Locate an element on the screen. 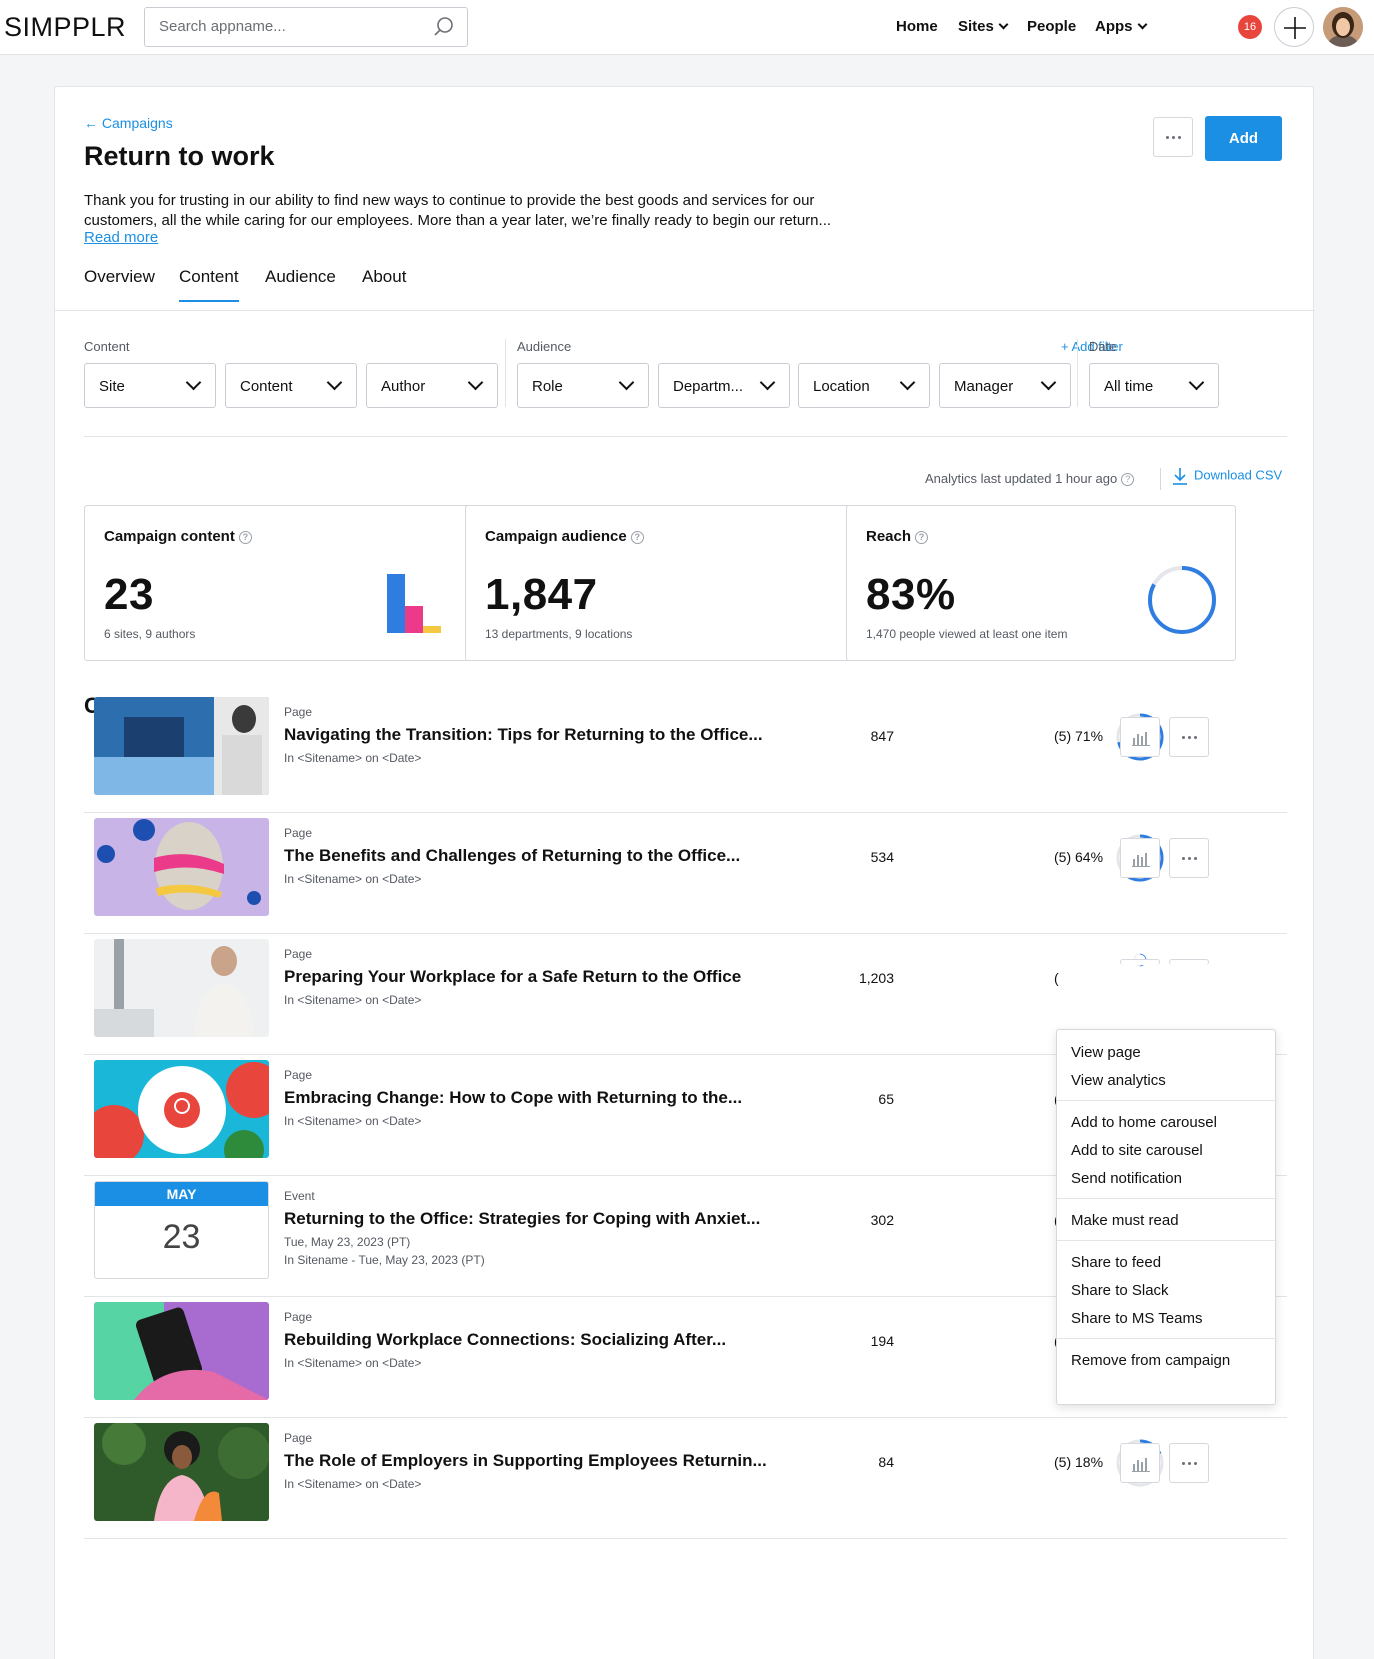 The height and width of the screenshot is (1659, 1374). role-select: Role is located at coordinates (583, 385).